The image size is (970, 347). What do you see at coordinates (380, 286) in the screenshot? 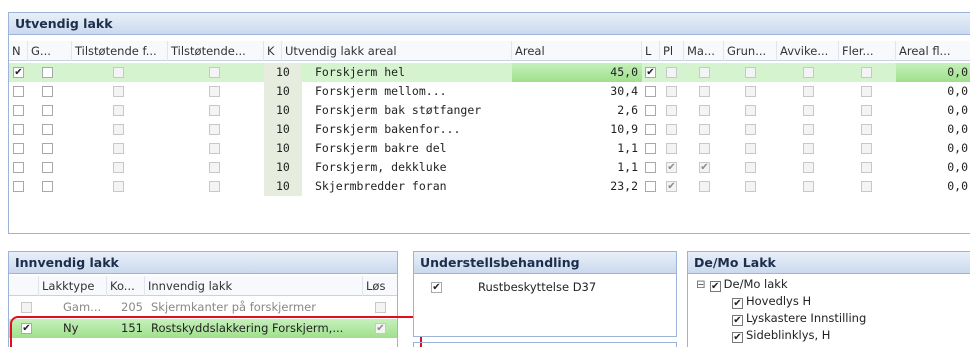
I see `col-header-los: Løs` at bounding box center [380, 286].